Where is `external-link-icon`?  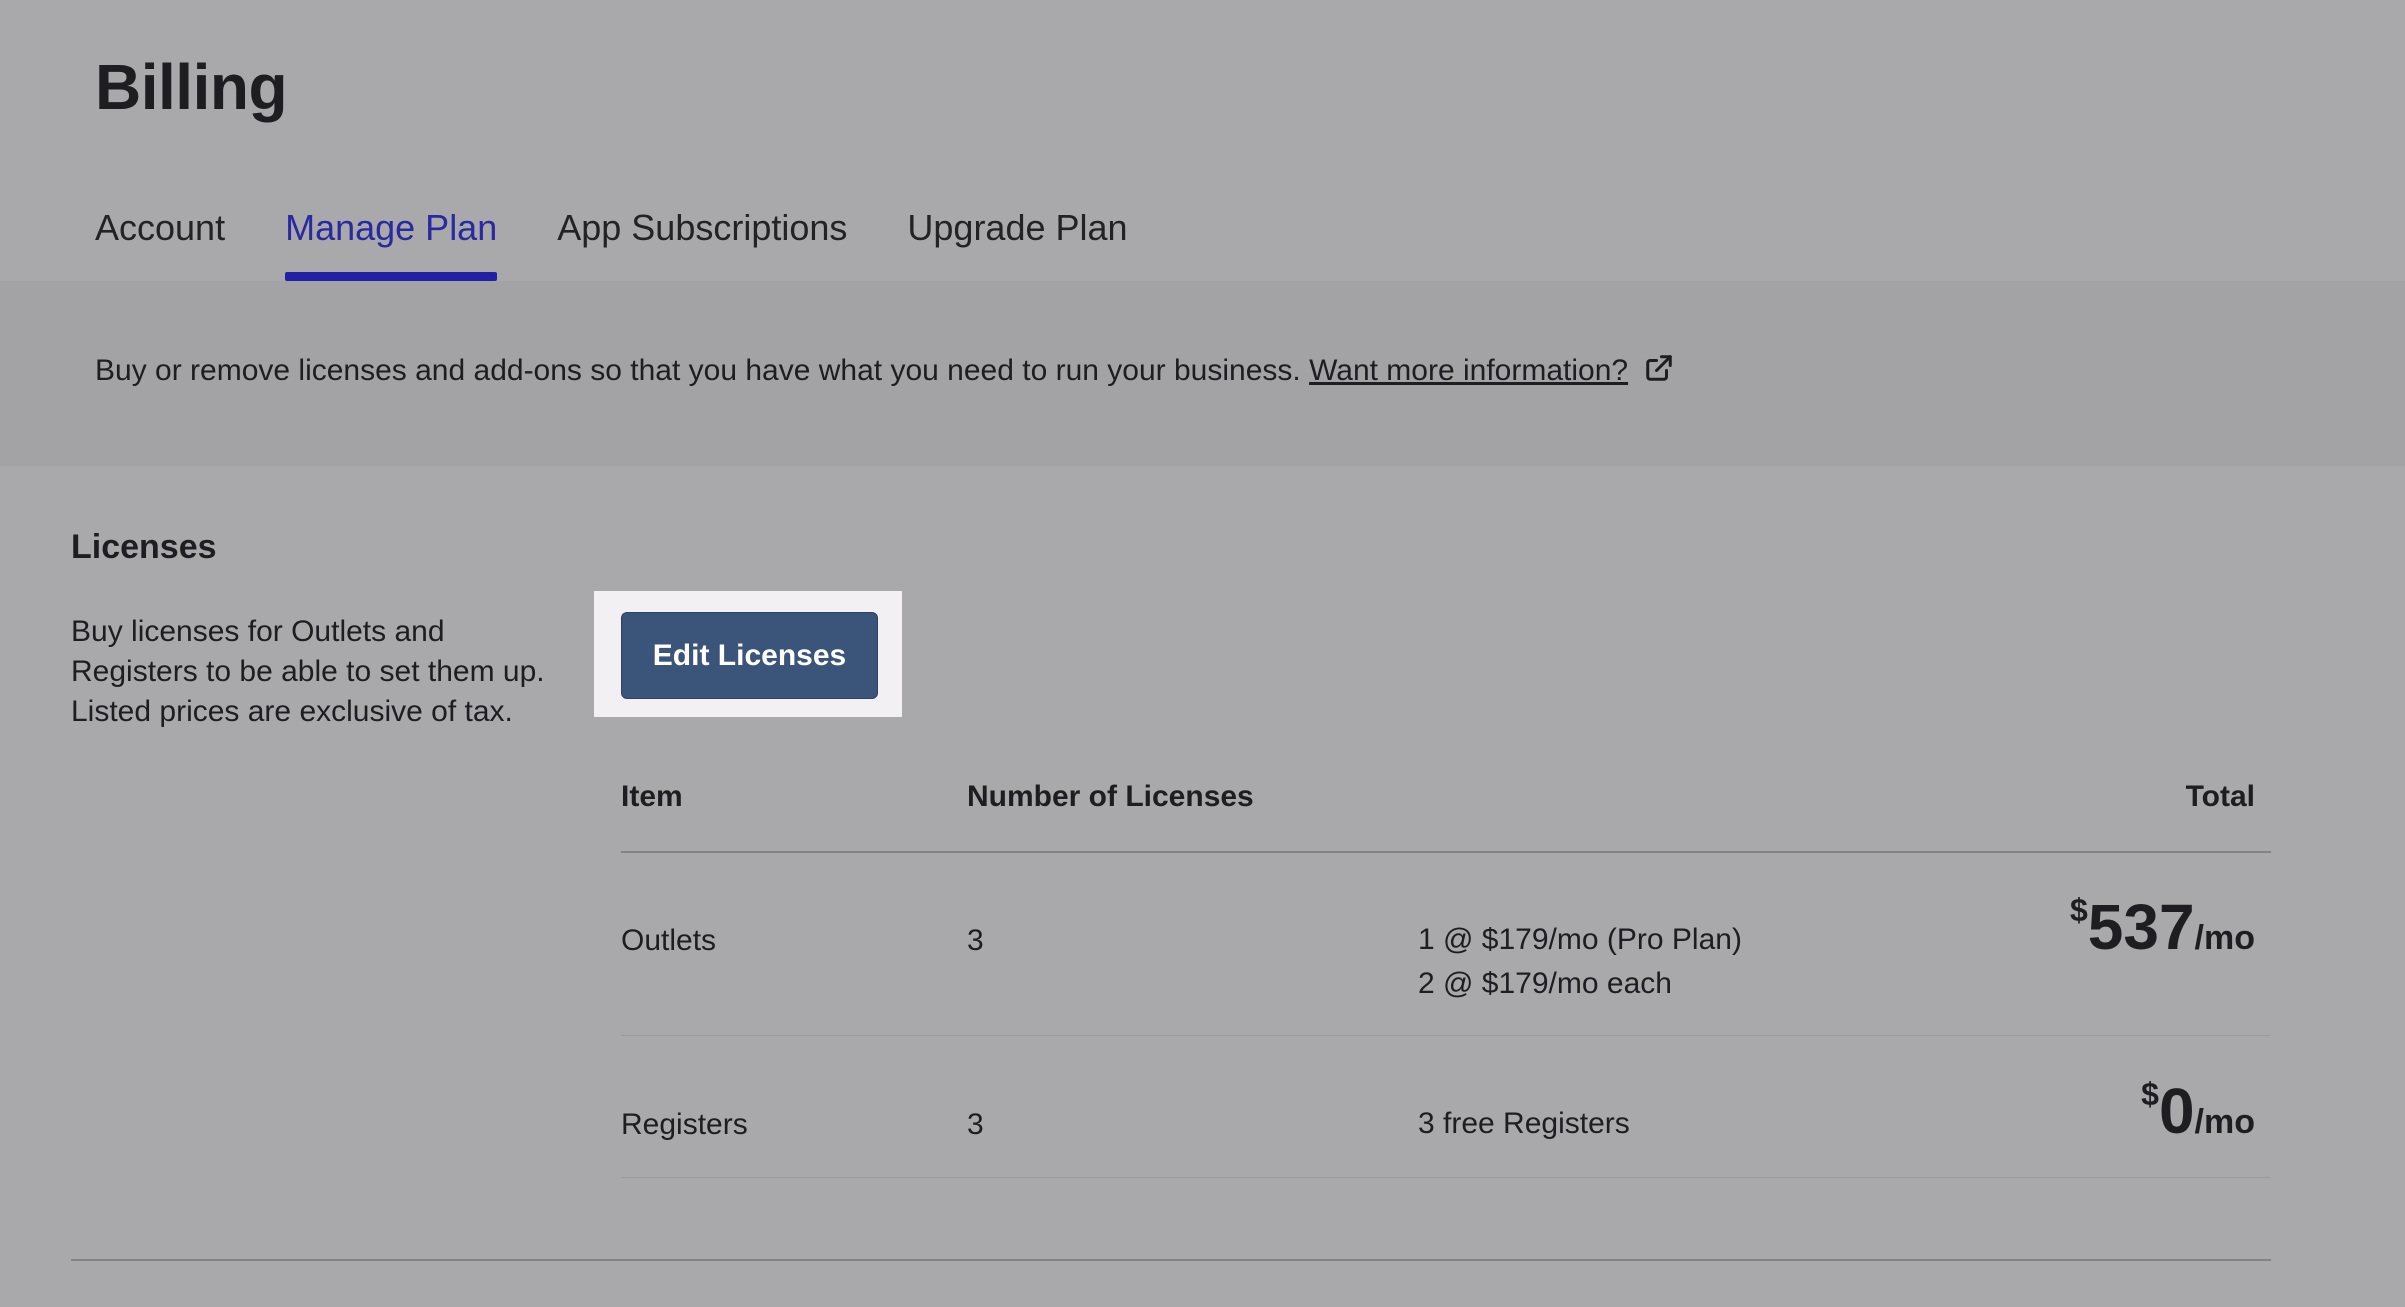 external-link-icon is located at coordinates (1659, 368).